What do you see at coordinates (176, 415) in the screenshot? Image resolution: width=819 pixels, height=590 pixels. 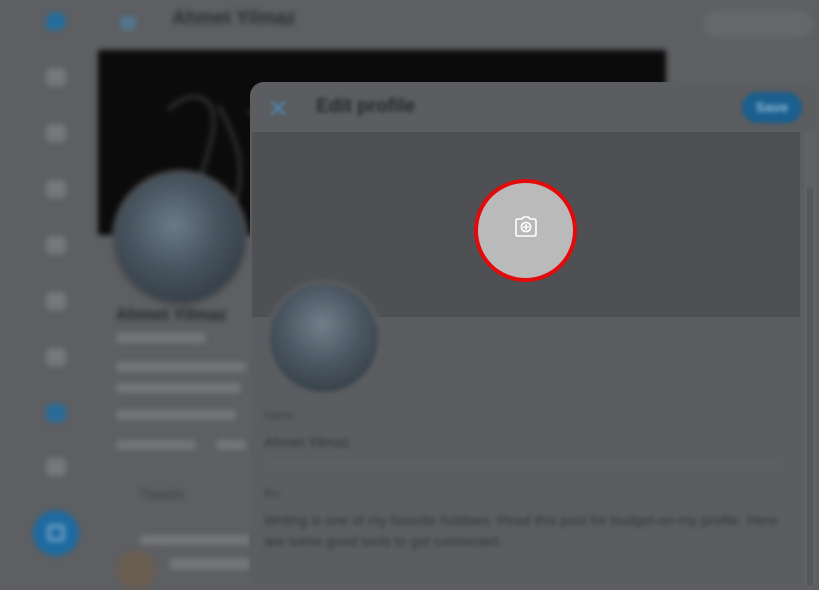 I see `profile-location` at bounding box center [176, 415].